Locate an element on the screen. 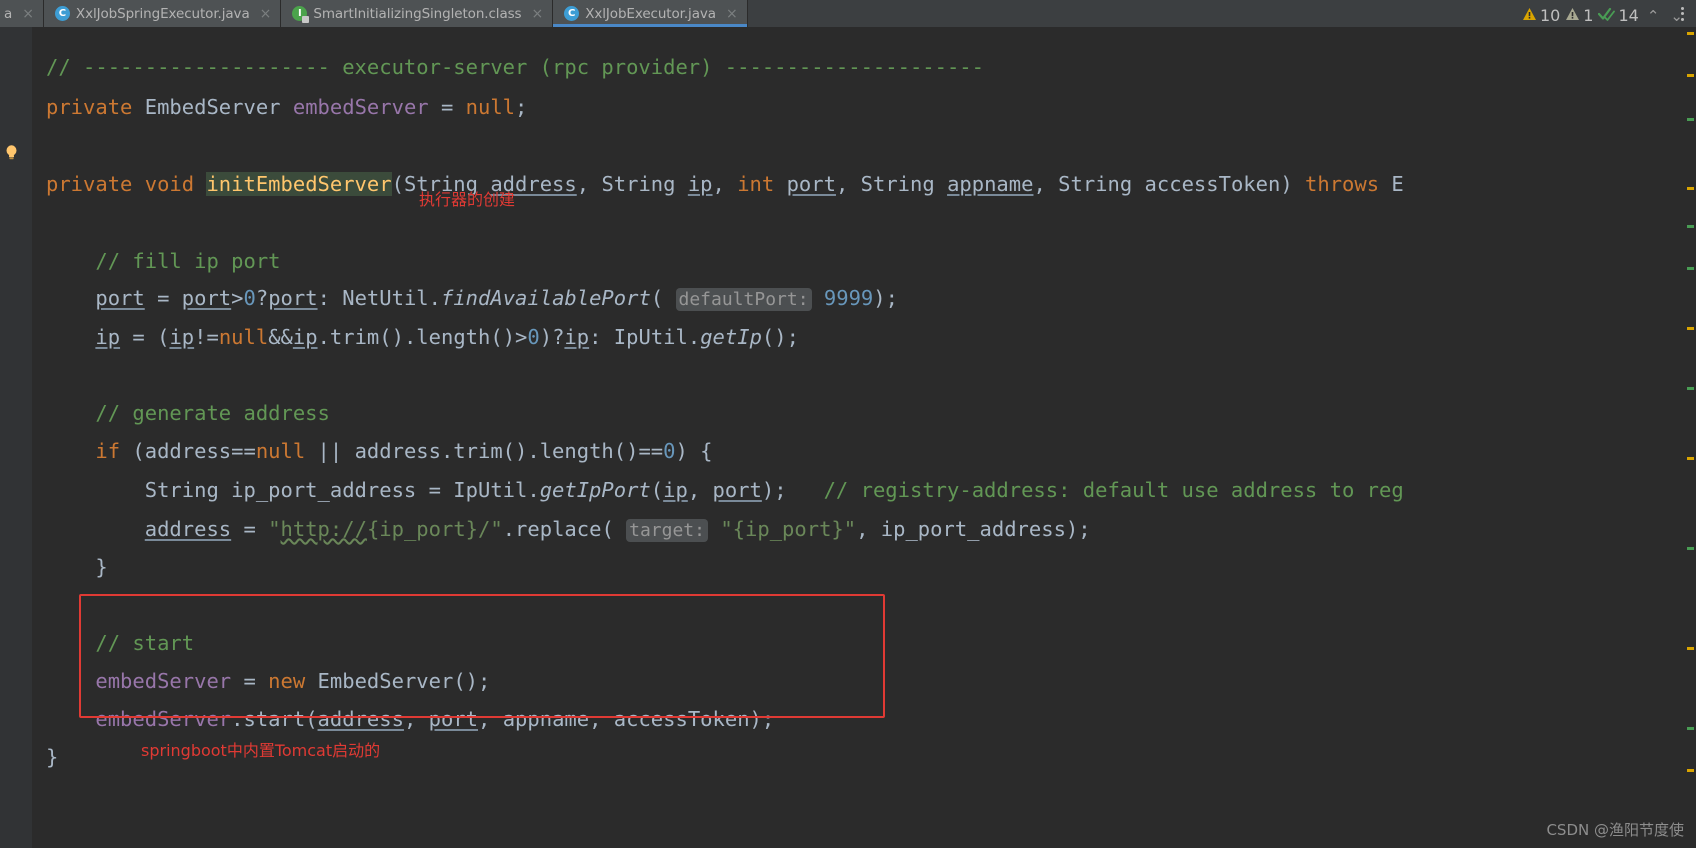  code-token: ( is located at coordinates (663, 298).